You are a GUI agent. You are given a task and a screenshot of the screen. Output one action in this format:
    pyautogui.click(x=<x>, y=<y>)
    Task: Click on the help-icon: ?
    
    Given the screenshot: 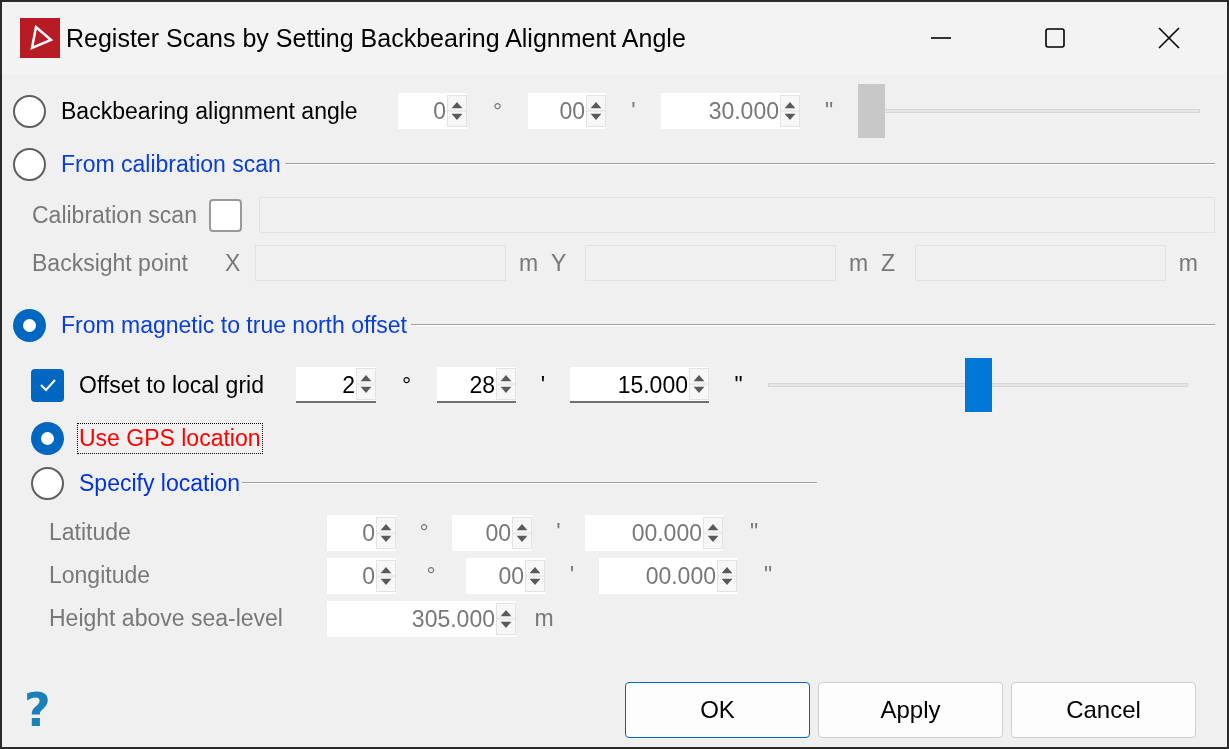 What is the action you would take?
    pyautogui.click(x=37, y=710)
    